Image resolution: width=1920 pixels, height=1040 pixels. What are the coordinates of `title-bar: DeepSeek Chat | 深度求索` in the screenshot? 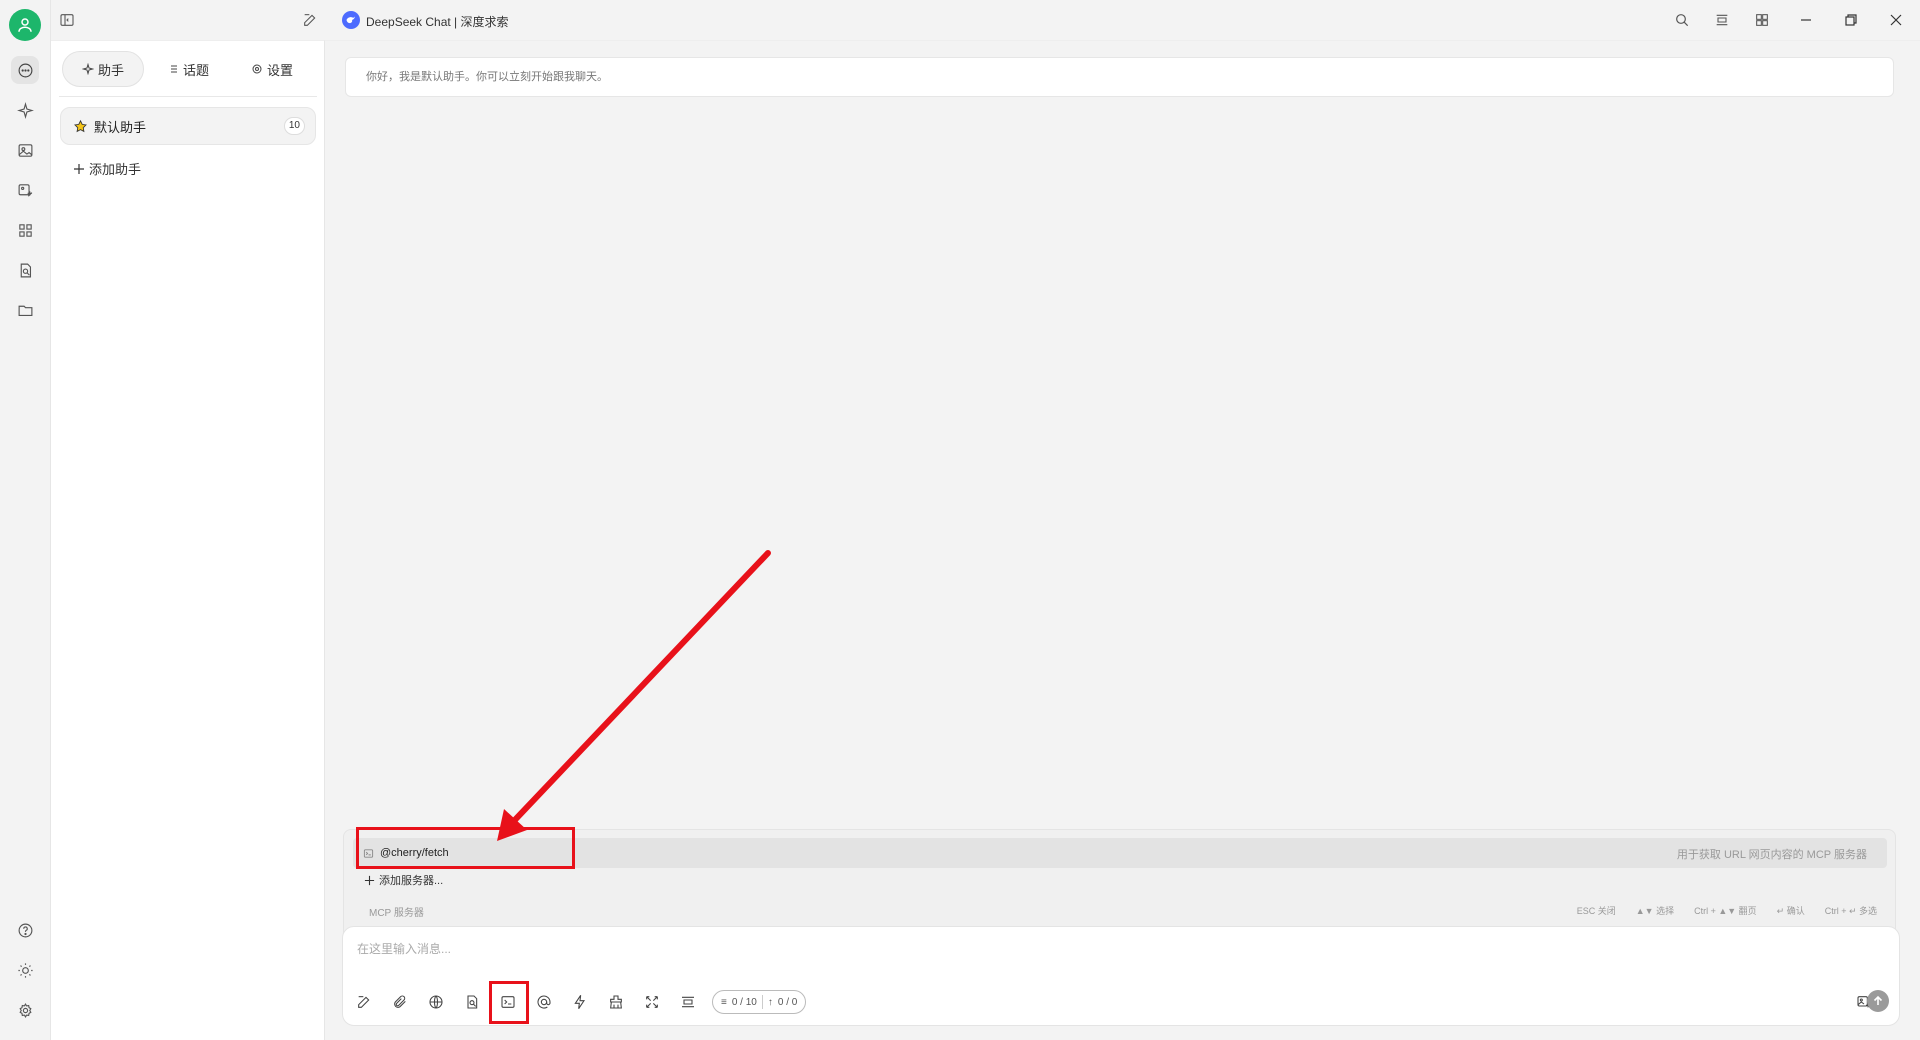 It's located at (985, 20).